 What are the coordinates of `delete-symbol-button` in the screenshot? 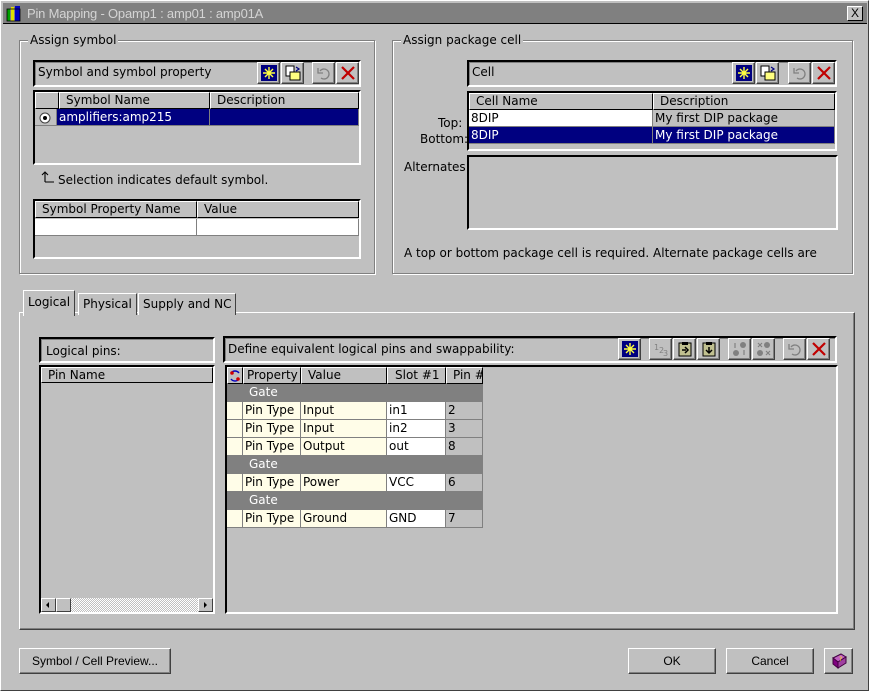 It's located at (347, 73).